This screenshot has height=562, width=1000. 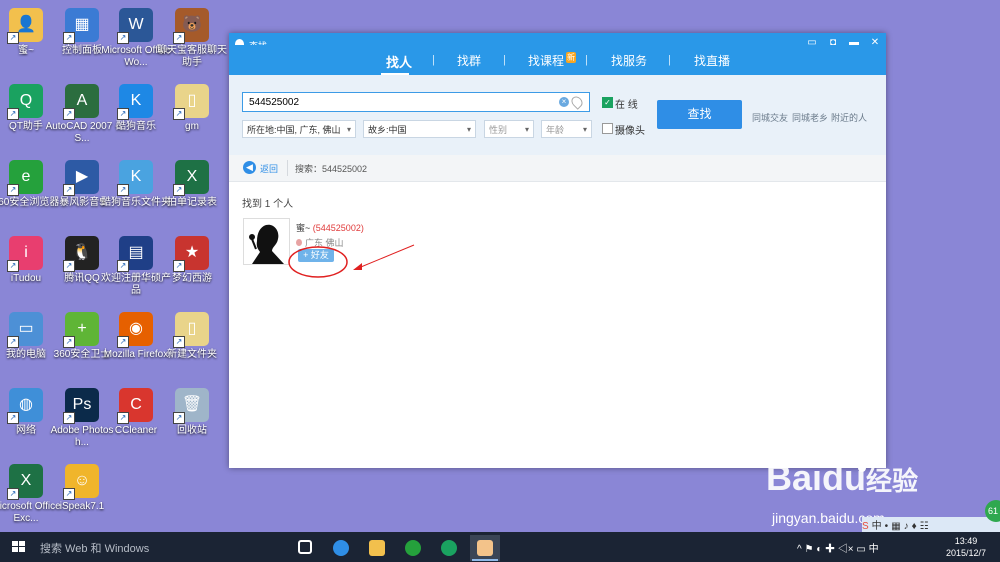 I want to click on desktop-app-icon: 🗑 ↗, so click(x=191, y=406).